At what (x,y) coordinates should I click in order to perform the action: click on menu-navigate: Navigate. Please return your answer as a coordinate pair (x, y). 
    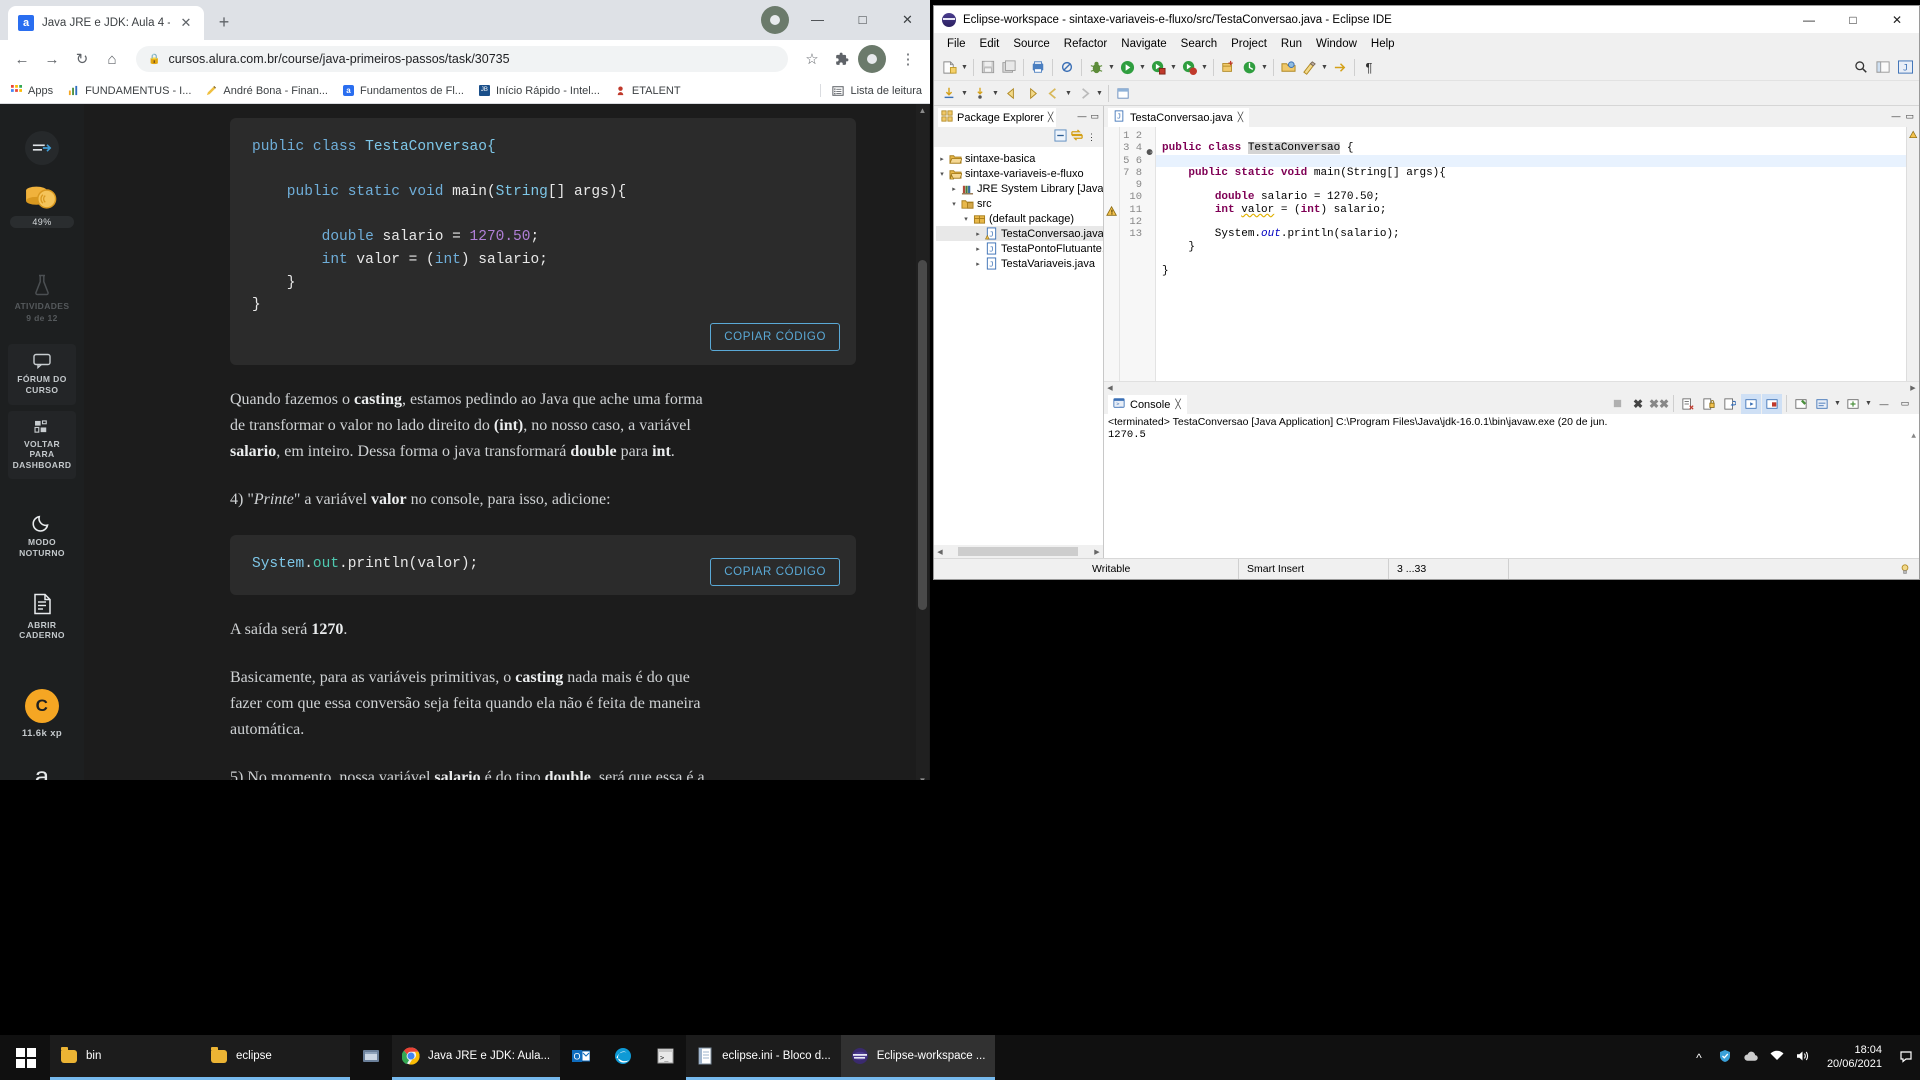
    Looking at the image, I should click on (1143, 44).